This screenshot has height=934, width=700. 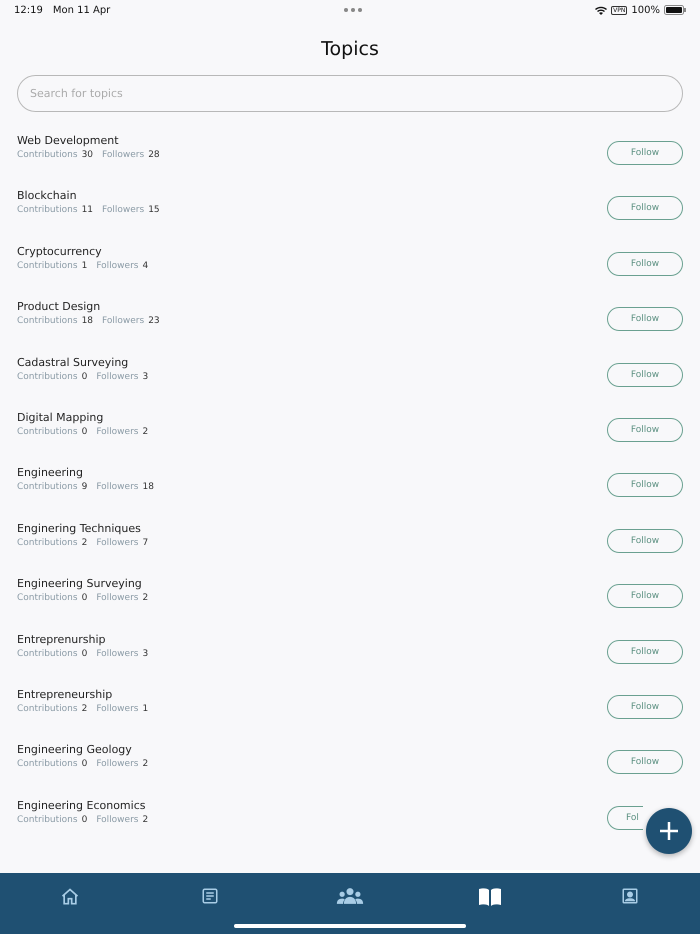 What do you see at coordinates (88, 155) in the screenshot?
I see `contributions-count: 30` at bounding box center [88, 155].